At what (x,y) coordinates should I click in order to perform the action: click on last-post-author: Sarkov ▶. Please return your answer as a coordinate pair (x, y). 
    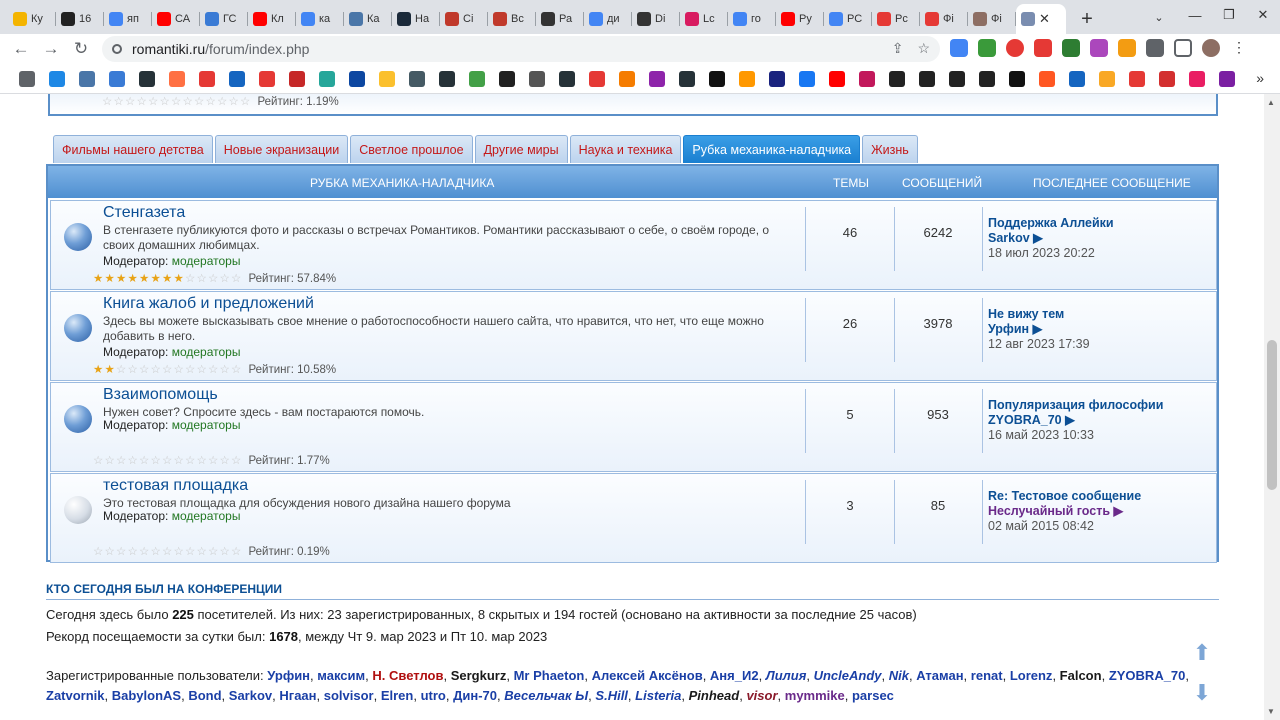
    Looking at the image, I should click on (1051, 238).